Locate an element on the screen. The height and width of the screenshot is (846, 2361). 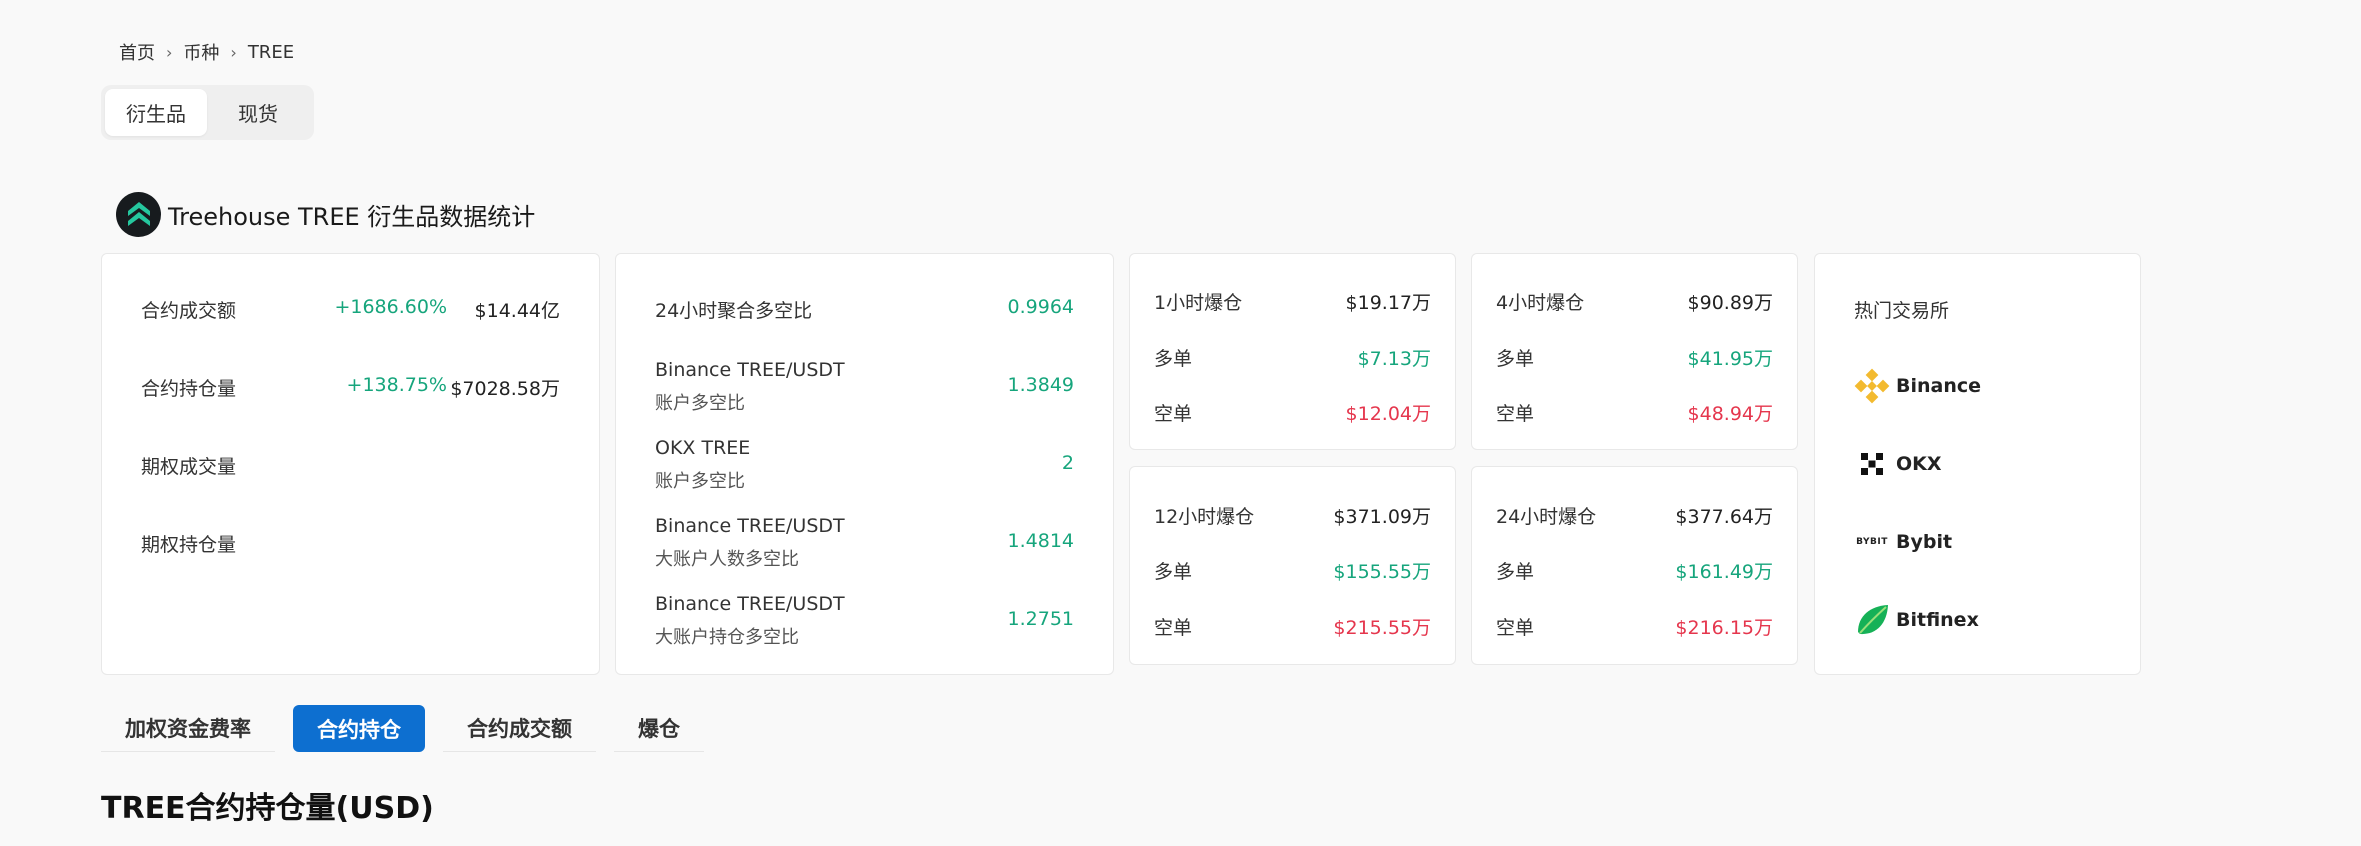
binance-top-positions-ratio-value: 1.2751 is located at coordinates (1040, 619).